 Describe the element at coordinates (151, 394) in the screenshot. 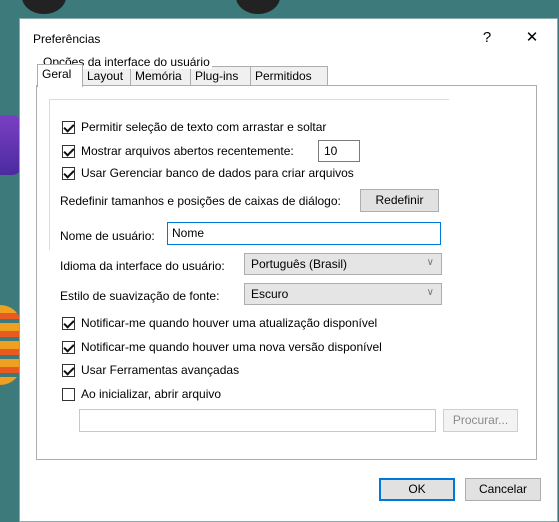

I see `open-on-start-label: Ao inicializar, abrir arquivo` at that location.